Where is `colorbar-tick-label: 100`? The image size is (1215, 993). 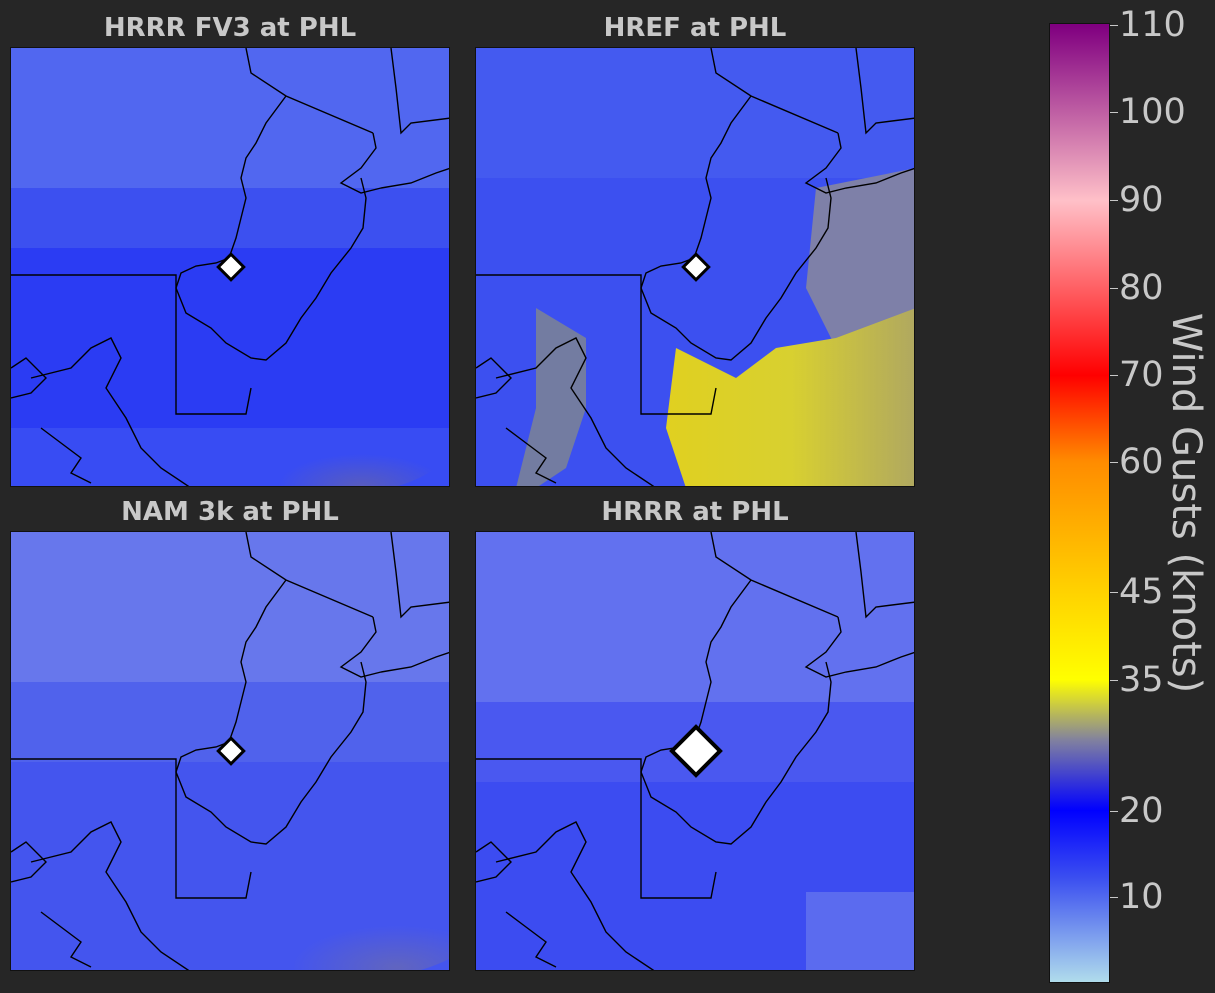 colorbar-tick-label: 100 is located at coordinates (1152, 112).